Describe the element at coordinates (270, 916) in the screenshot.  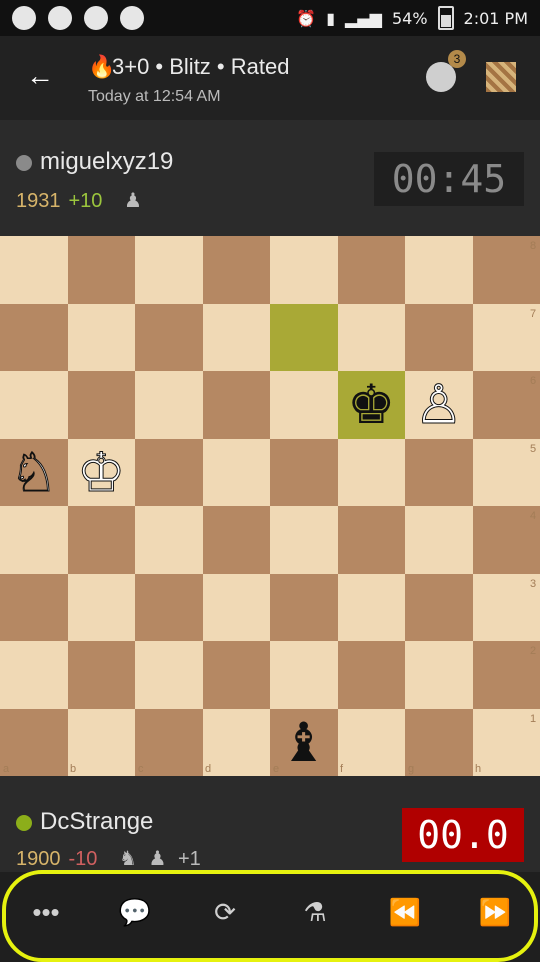
I see `bottom-toolbar: ••• 💬 ⟳ ⚗ ⏪ ⏩` at that location.